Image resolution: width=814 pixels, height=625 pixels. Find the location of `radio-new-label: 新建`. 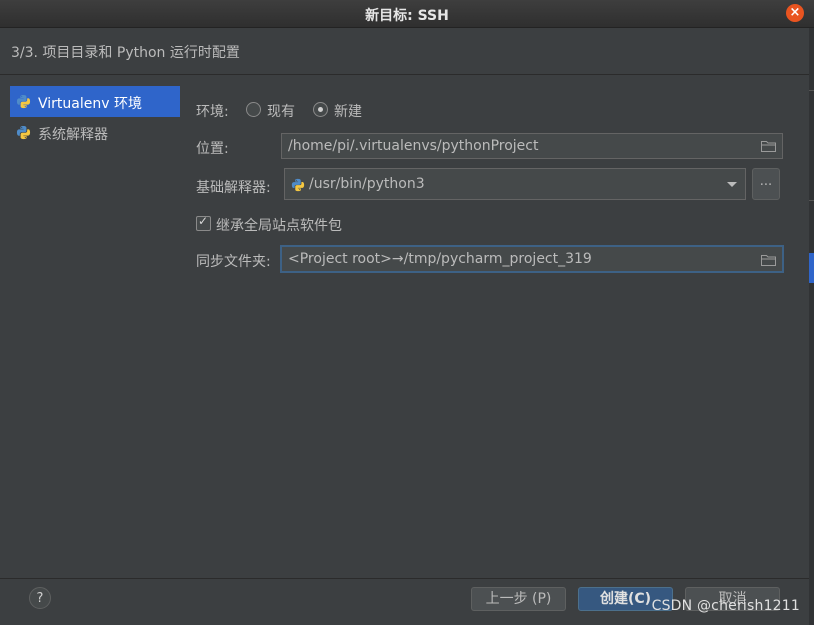

radio-new-label: 新建 is located at coordinates (348, 111).